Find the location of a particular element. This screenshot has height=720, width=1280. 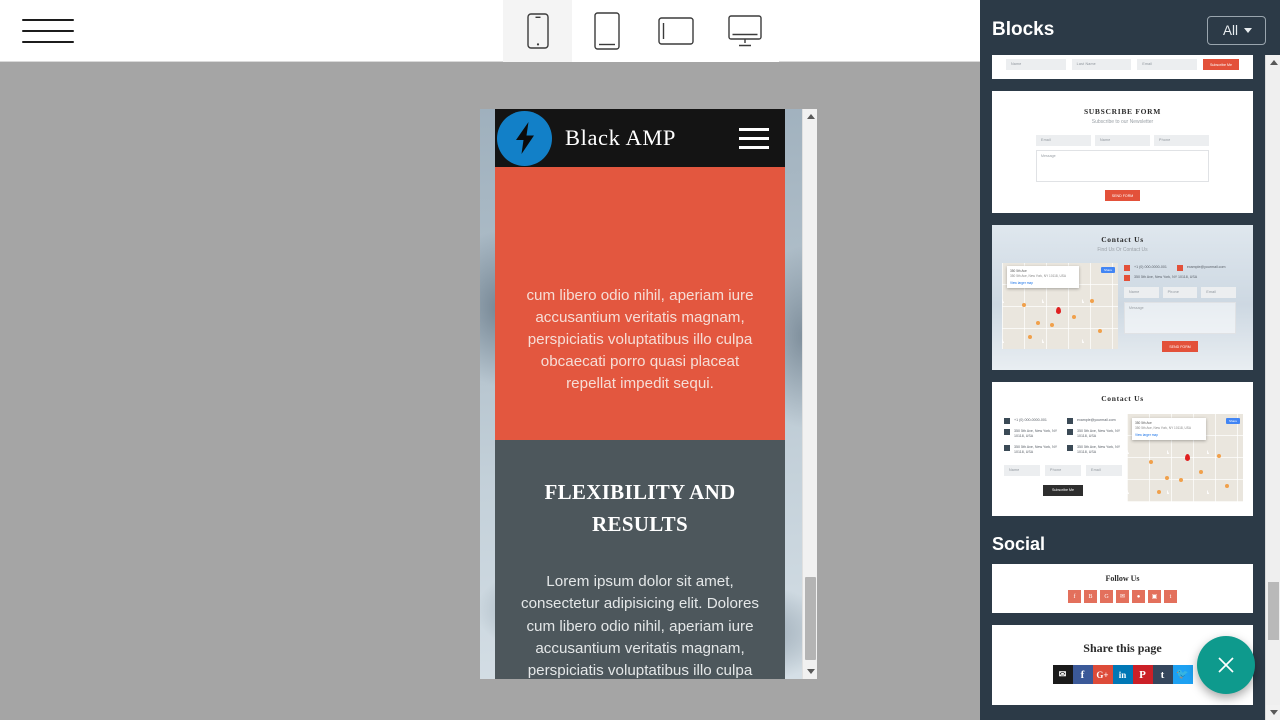

mini-heading: SUBSCRIBE FORM is located at coordinates (1122, 111).